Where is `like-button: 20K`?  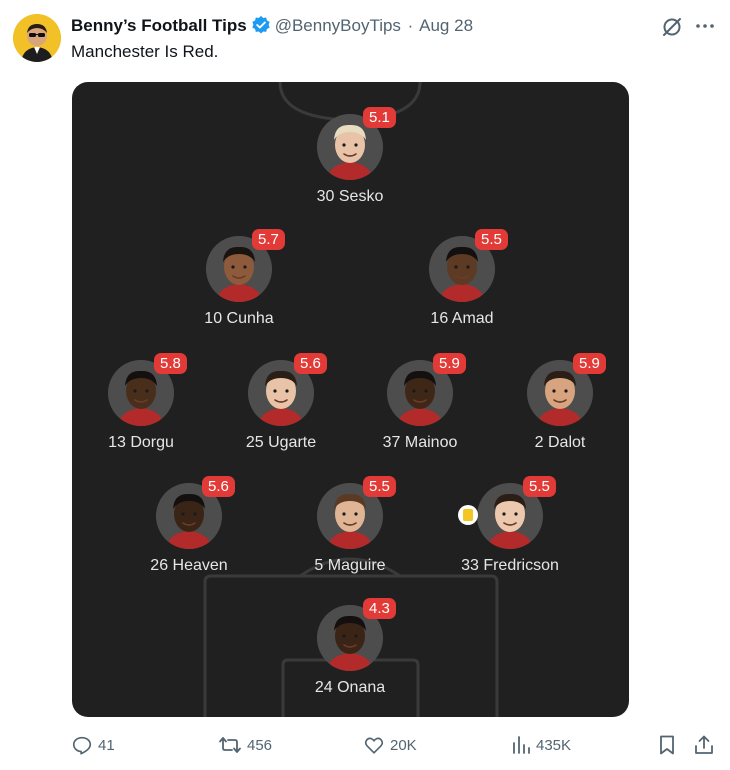
like-button: 20K is located at coordinates (390, 745).